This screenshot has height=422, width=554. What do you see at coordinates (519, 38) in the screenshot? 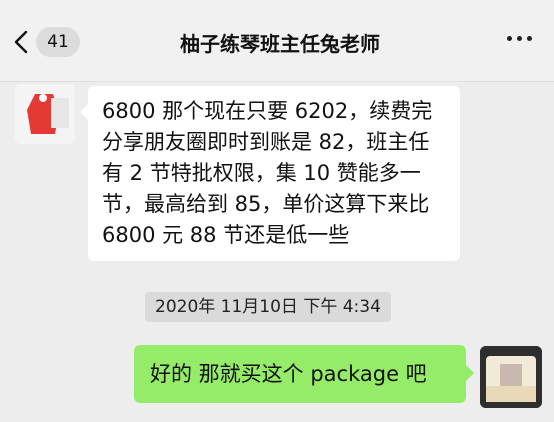
I see `more-options-button` at bounding box center [519, 38].